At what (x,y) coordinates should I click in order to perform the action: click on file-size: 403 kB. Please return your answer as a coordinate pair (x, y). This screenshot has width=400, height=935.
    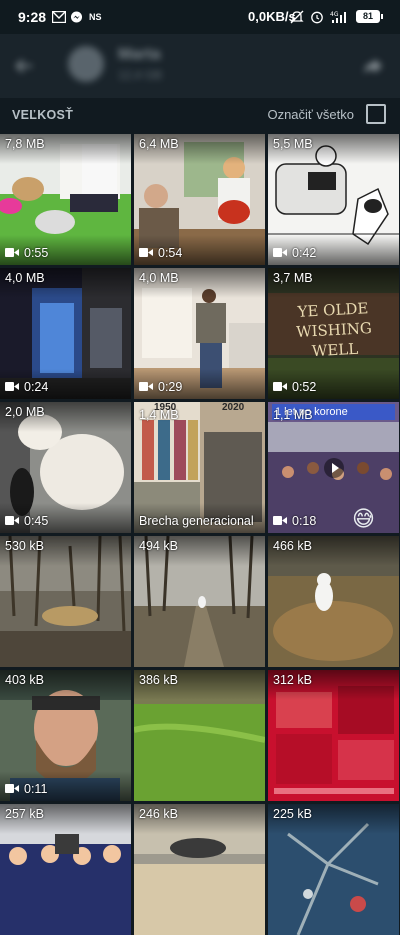
    Looking at the image, I should click on (24, 680).